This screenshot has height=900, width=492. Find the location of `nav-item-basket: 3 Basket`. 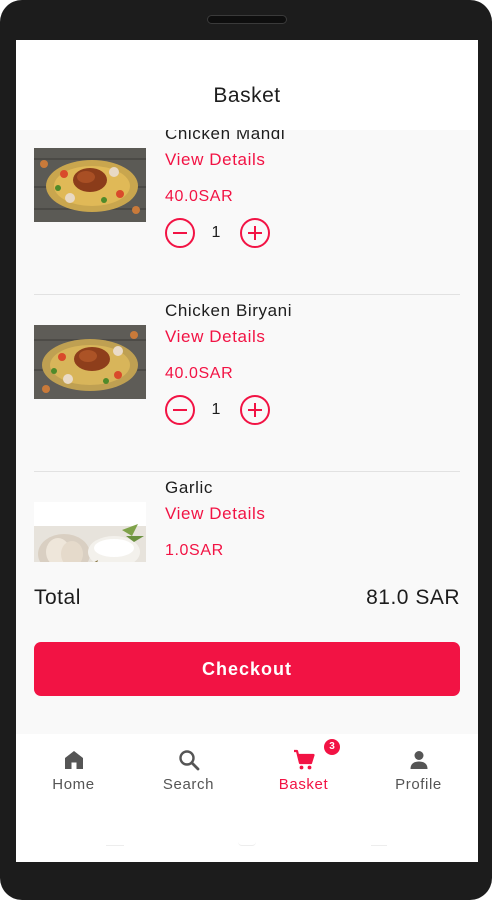

nav-item-basket: 3 Basket is located at coordinates (303, 769).